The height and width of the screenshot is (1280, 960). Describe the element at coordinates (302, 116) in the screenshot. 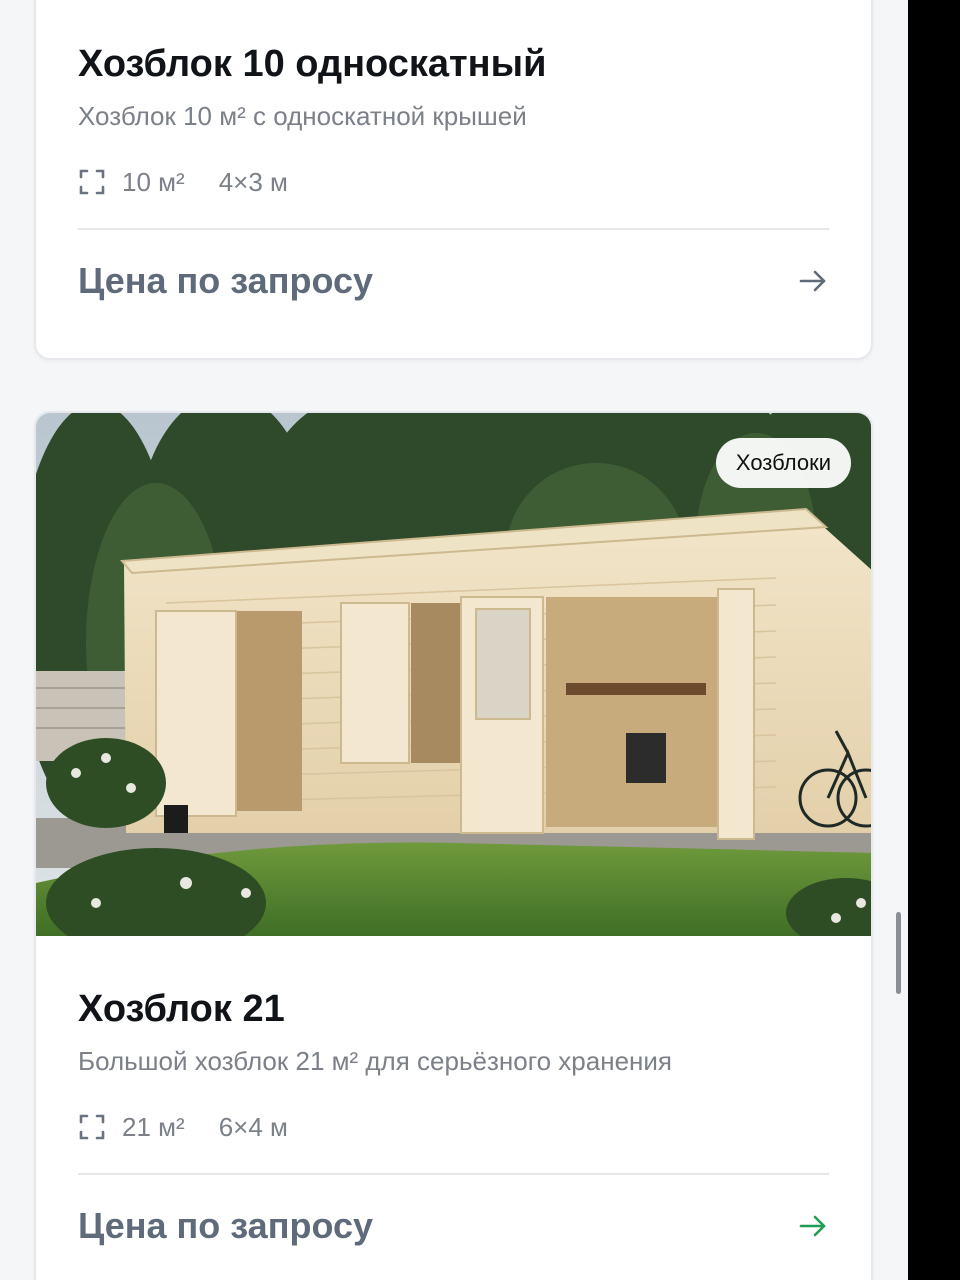

I see `product-description: Хозблок 10 м² с односкатной крышей` at that location.